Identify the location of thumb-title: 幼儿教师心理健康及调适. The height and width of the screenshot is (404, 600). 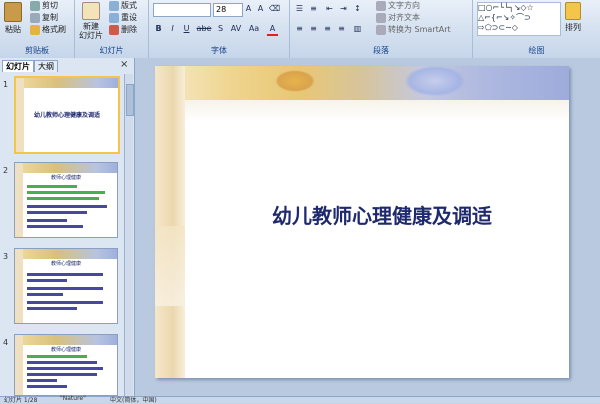
(66, 115).